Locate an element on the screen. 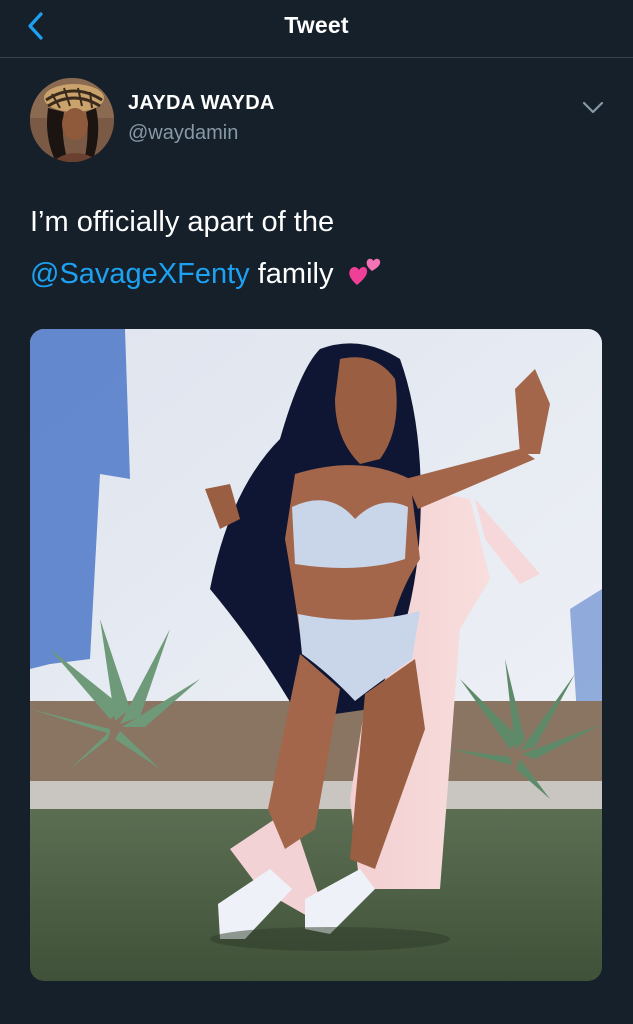 The width and height of the screenshot is (633, 1024). two-hearts-icon is located at coordinates (364, 272).